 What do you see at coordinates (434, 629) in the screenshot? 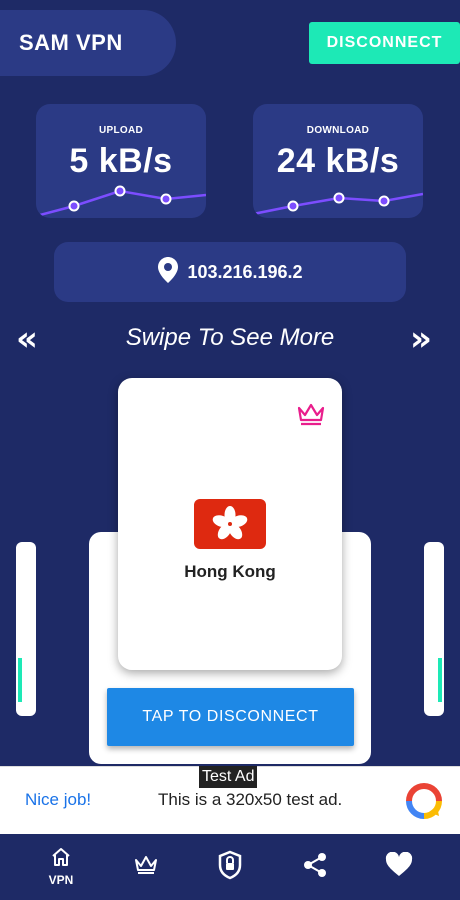
I see `next-country-card` at bounding box center [434, 629].